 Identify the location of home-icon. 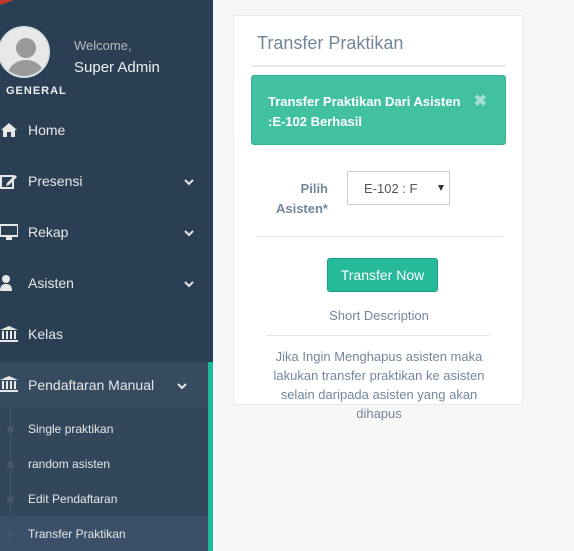
(9, 130).